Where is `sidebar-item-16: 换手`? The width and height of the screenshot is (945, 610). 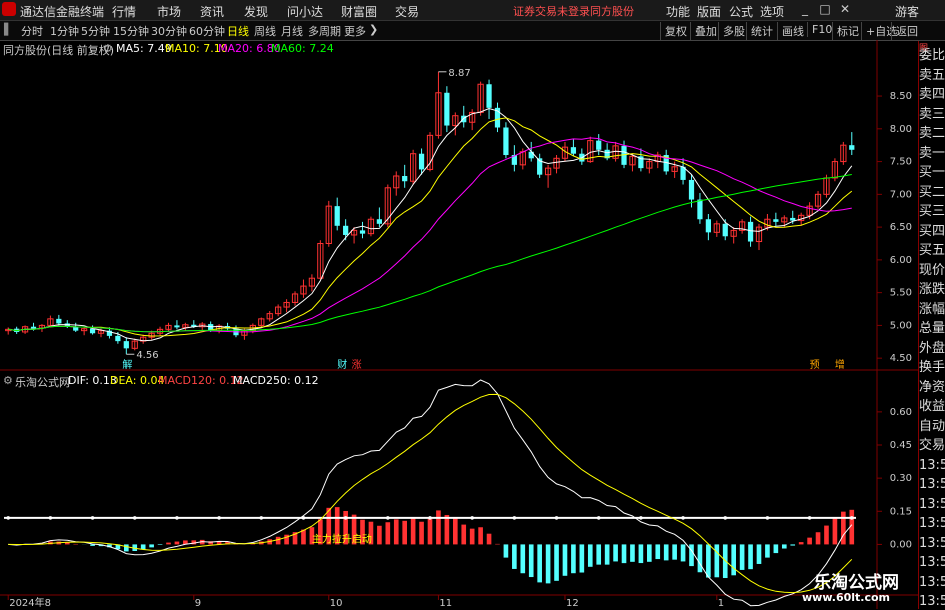
sidebar-item-16: 换手 is located at coordinates (932, 367).